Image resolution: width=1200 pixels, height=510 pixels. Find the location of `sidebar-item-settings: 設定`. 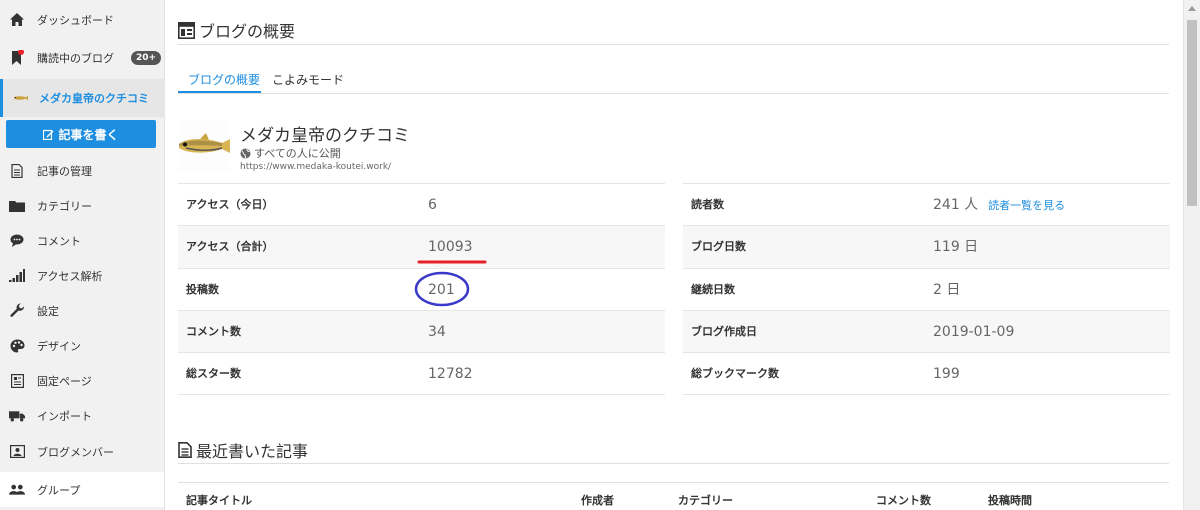

sidebar-item-settings: 設定 is located at coordinates (82, 310).